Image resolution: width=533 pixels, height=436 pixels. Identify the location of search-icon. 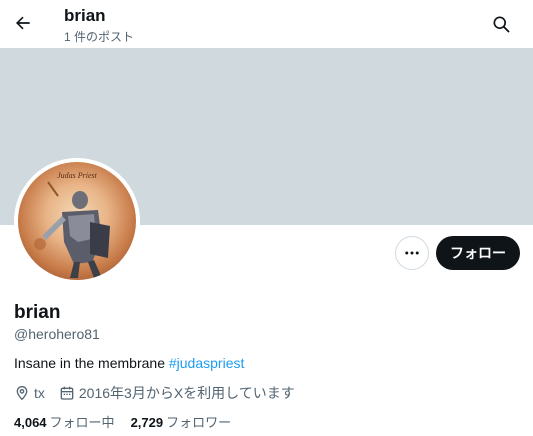
(501, 24).